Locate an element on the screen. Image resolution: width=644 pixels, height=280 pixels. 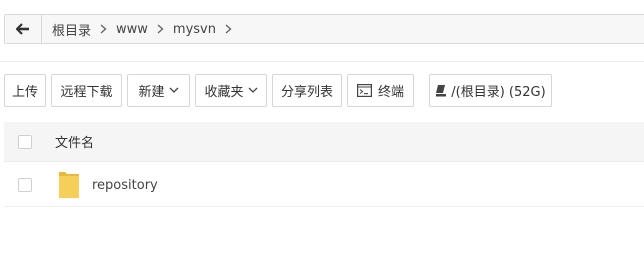
upload-button: 上传 is located at coordinates (25, 90).